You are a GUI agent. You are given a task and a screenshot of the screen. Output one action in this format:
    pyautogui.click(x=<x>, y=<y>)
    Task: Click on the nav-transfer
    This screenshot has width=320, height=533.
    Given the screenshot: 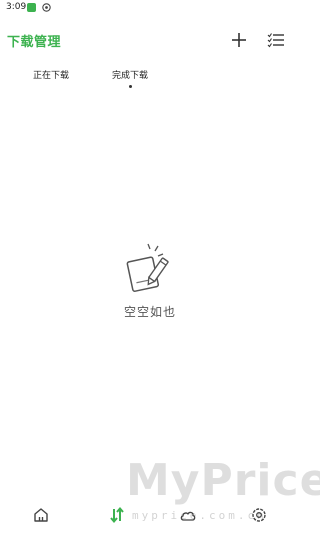 What is the action you would take?
    pyautogui.click(x=117, y=515)
    